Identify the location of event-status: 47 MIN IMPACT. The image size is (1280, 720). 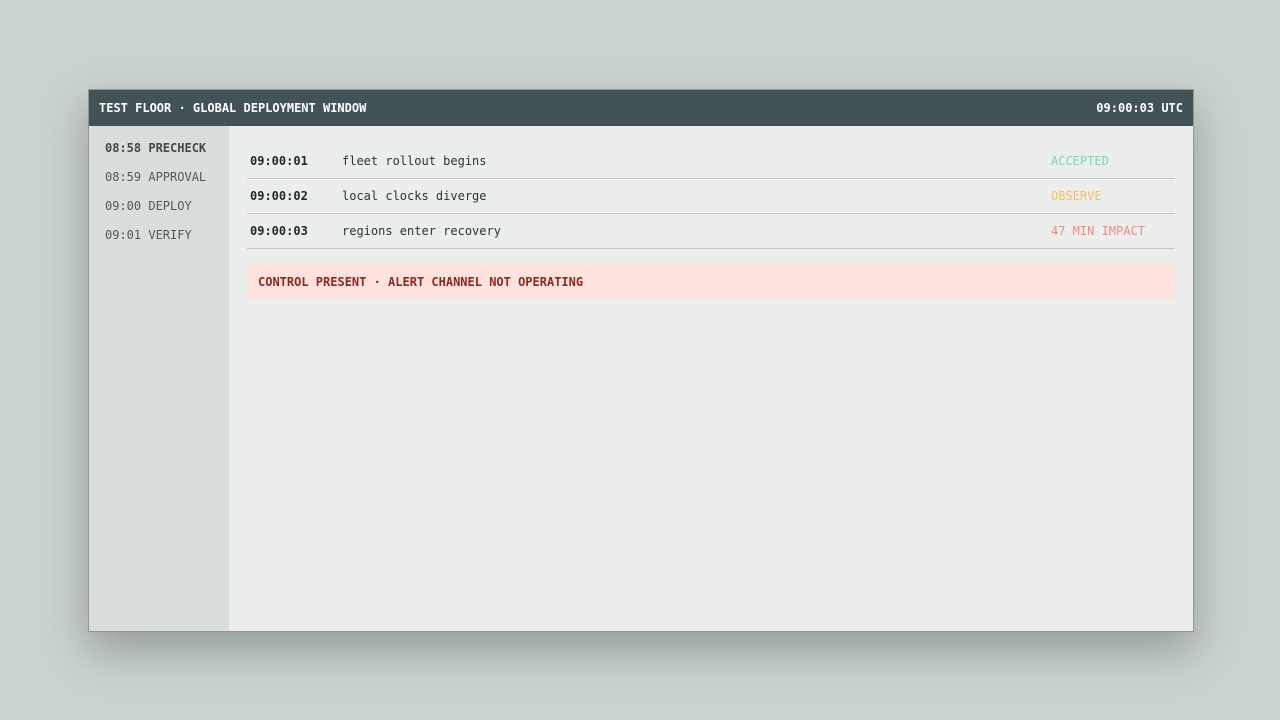
(1098, 231).